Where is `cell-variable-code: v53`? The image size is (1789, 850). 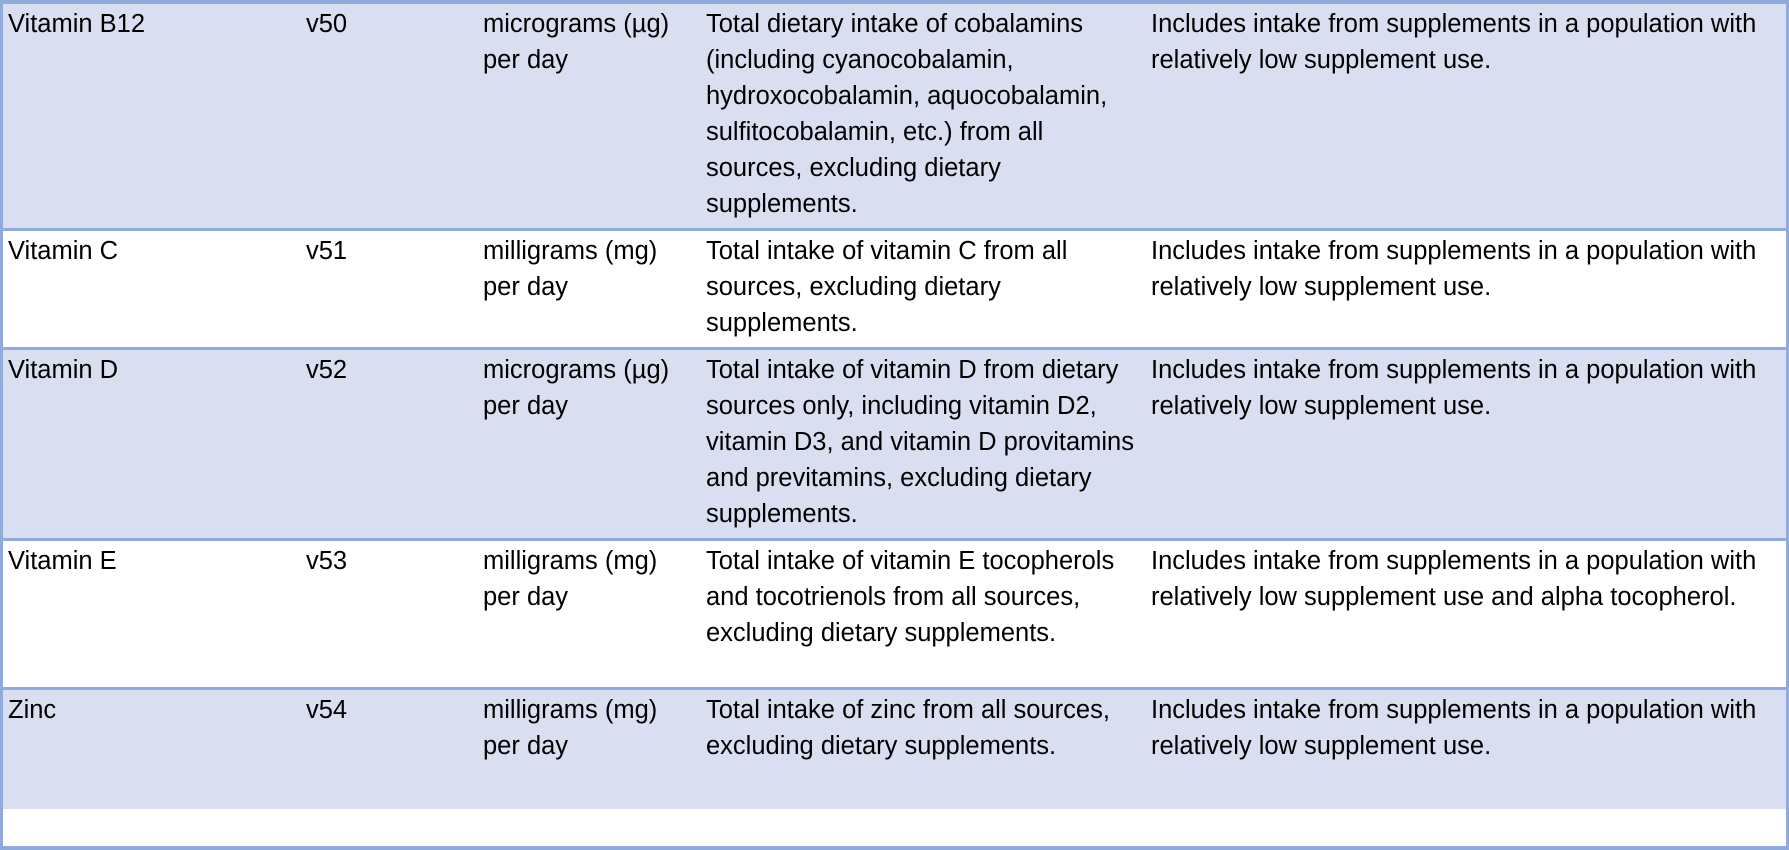 cell-variable-code: v53 is located at coordinates (389, 613).